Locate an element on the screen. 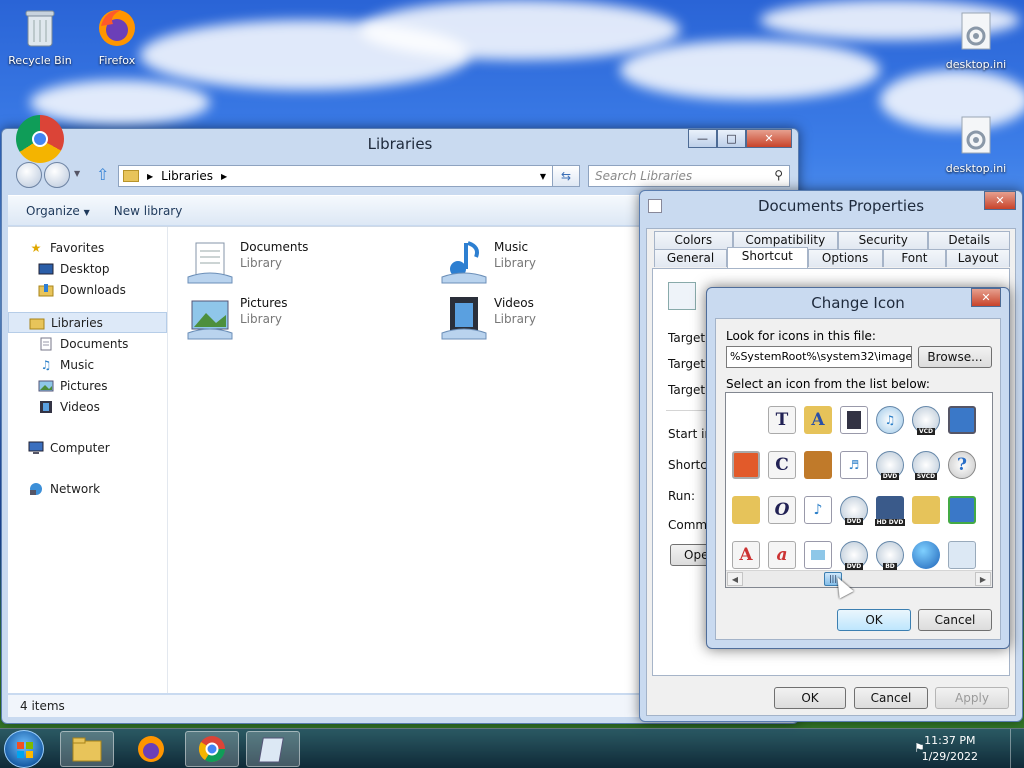 The width and height of the screenshot is (1024, 768). change-icon-cancel-button: Cancel is located at coordinates (955, 620).